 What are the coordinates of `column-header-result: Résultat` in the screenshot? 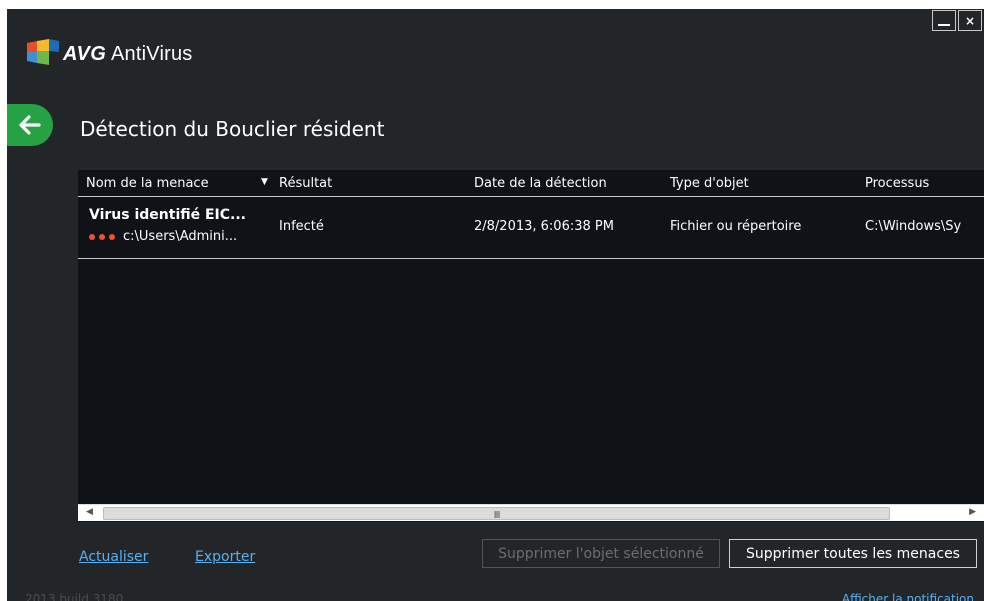 It's located at (305, 183).